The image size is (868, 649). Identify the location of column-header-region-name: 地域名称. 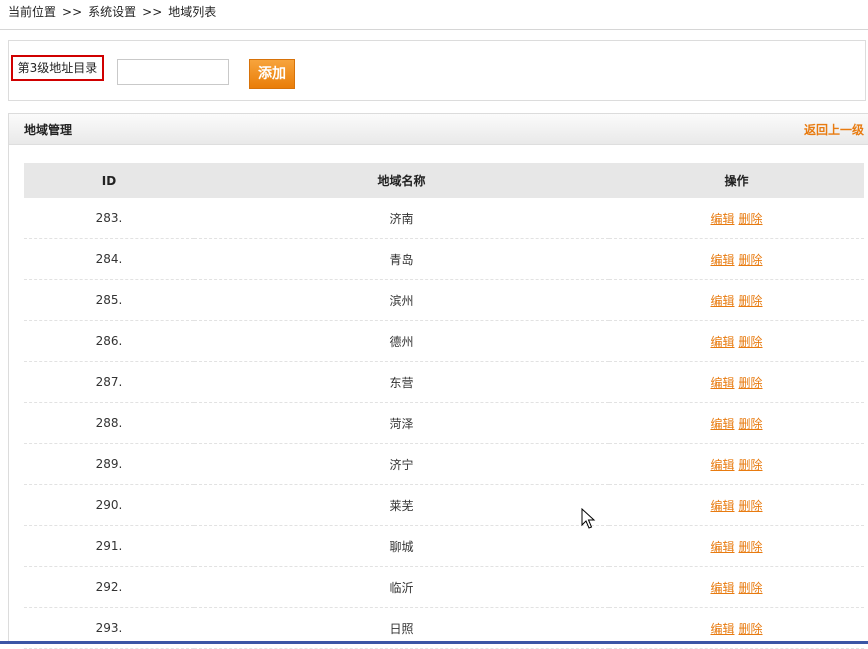
(401, 180).